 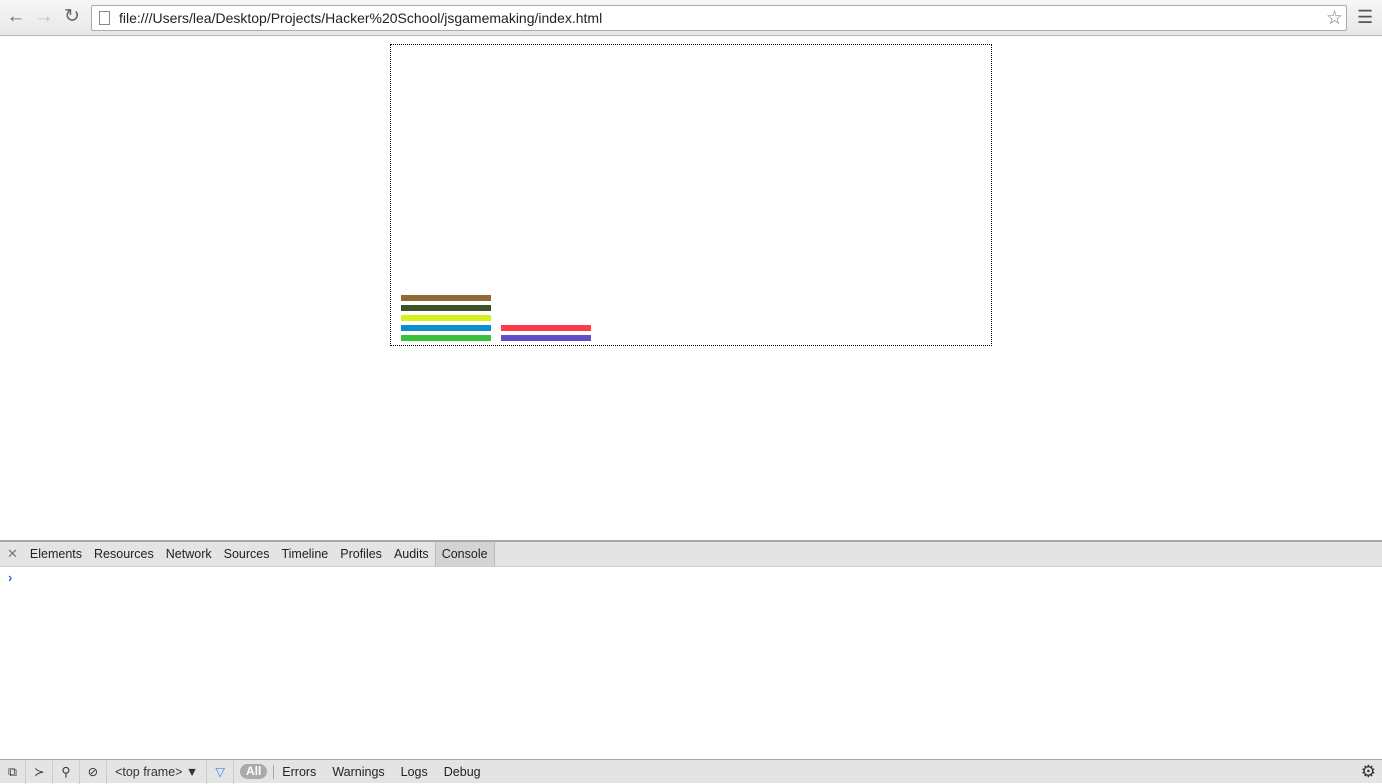 I want to click on tab-sources: Sources, so click(x=247, y=554).